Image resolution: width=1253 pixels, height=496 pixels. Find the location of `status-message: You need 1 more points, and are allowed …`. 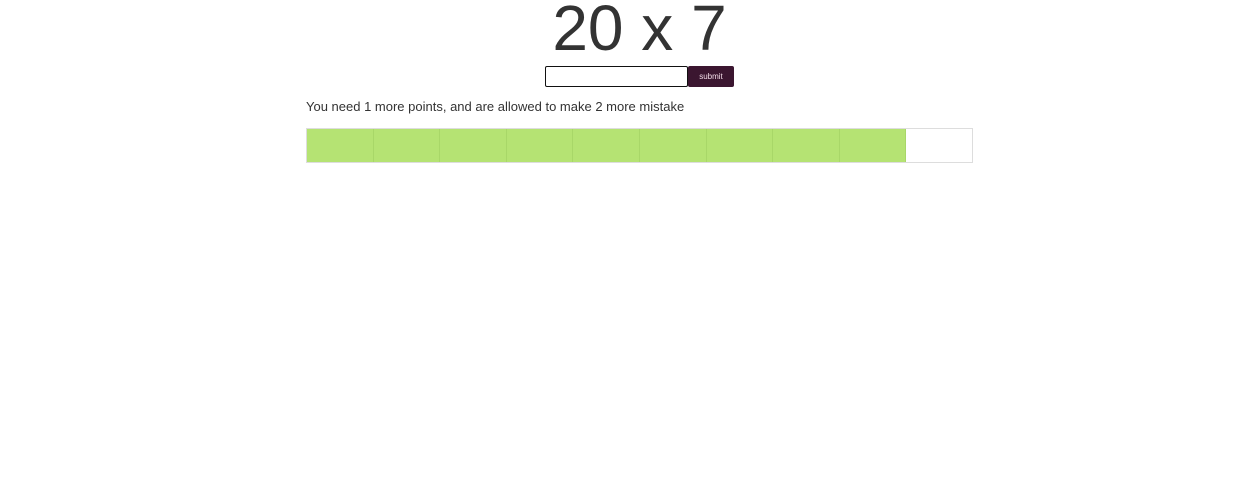

status-message: You need 1 more points, and are allowed … is located at coordinates (495, 106).